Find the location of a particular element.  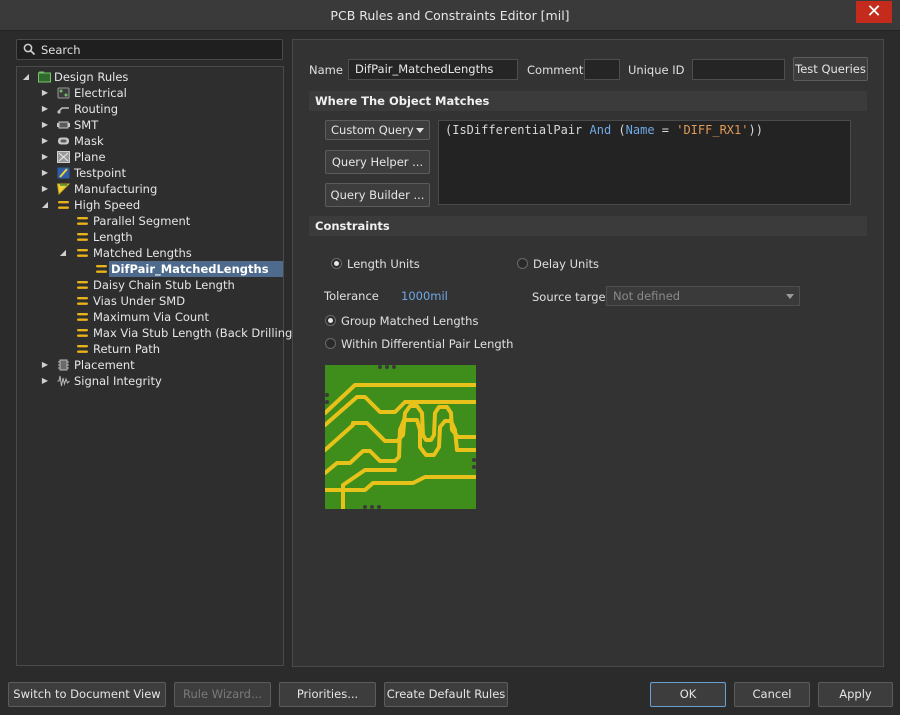

search-placeholder: Search is located at coordinates (61, 50).